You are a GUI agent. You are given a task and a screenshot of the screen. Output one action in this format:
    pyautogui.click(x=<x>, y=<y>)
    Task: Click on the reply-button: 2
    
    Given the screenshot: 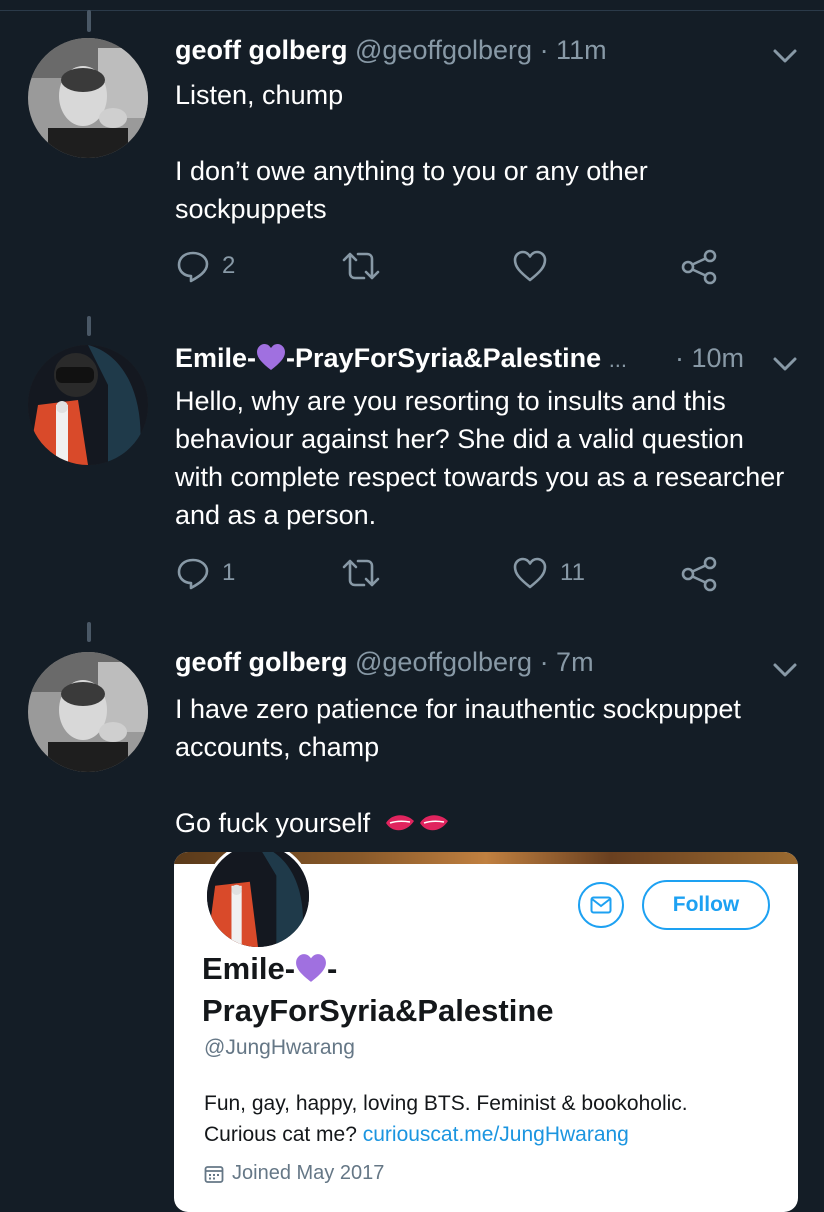 What is the action you would take?
    pyautogui.click(x=205, y=266)
    